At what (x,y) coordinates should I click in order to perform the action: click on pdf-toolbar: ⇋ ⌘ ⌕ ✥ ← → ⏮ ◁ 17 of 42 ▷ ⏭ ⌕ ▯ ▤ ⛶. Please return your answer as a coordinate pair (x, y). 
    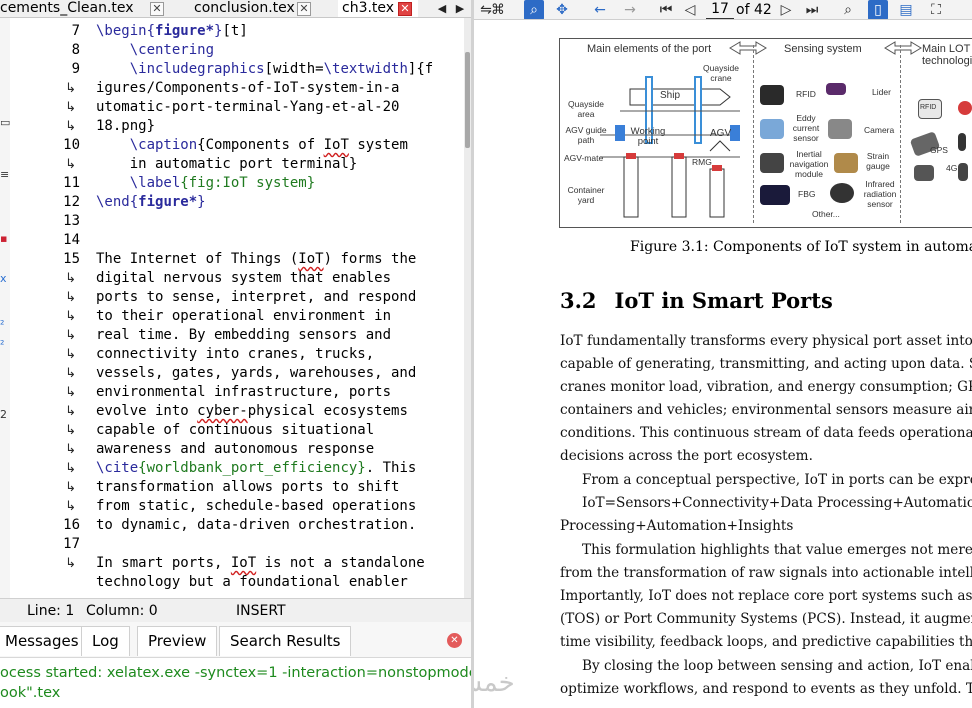
    Looking at the image, I should click on (723, 10).